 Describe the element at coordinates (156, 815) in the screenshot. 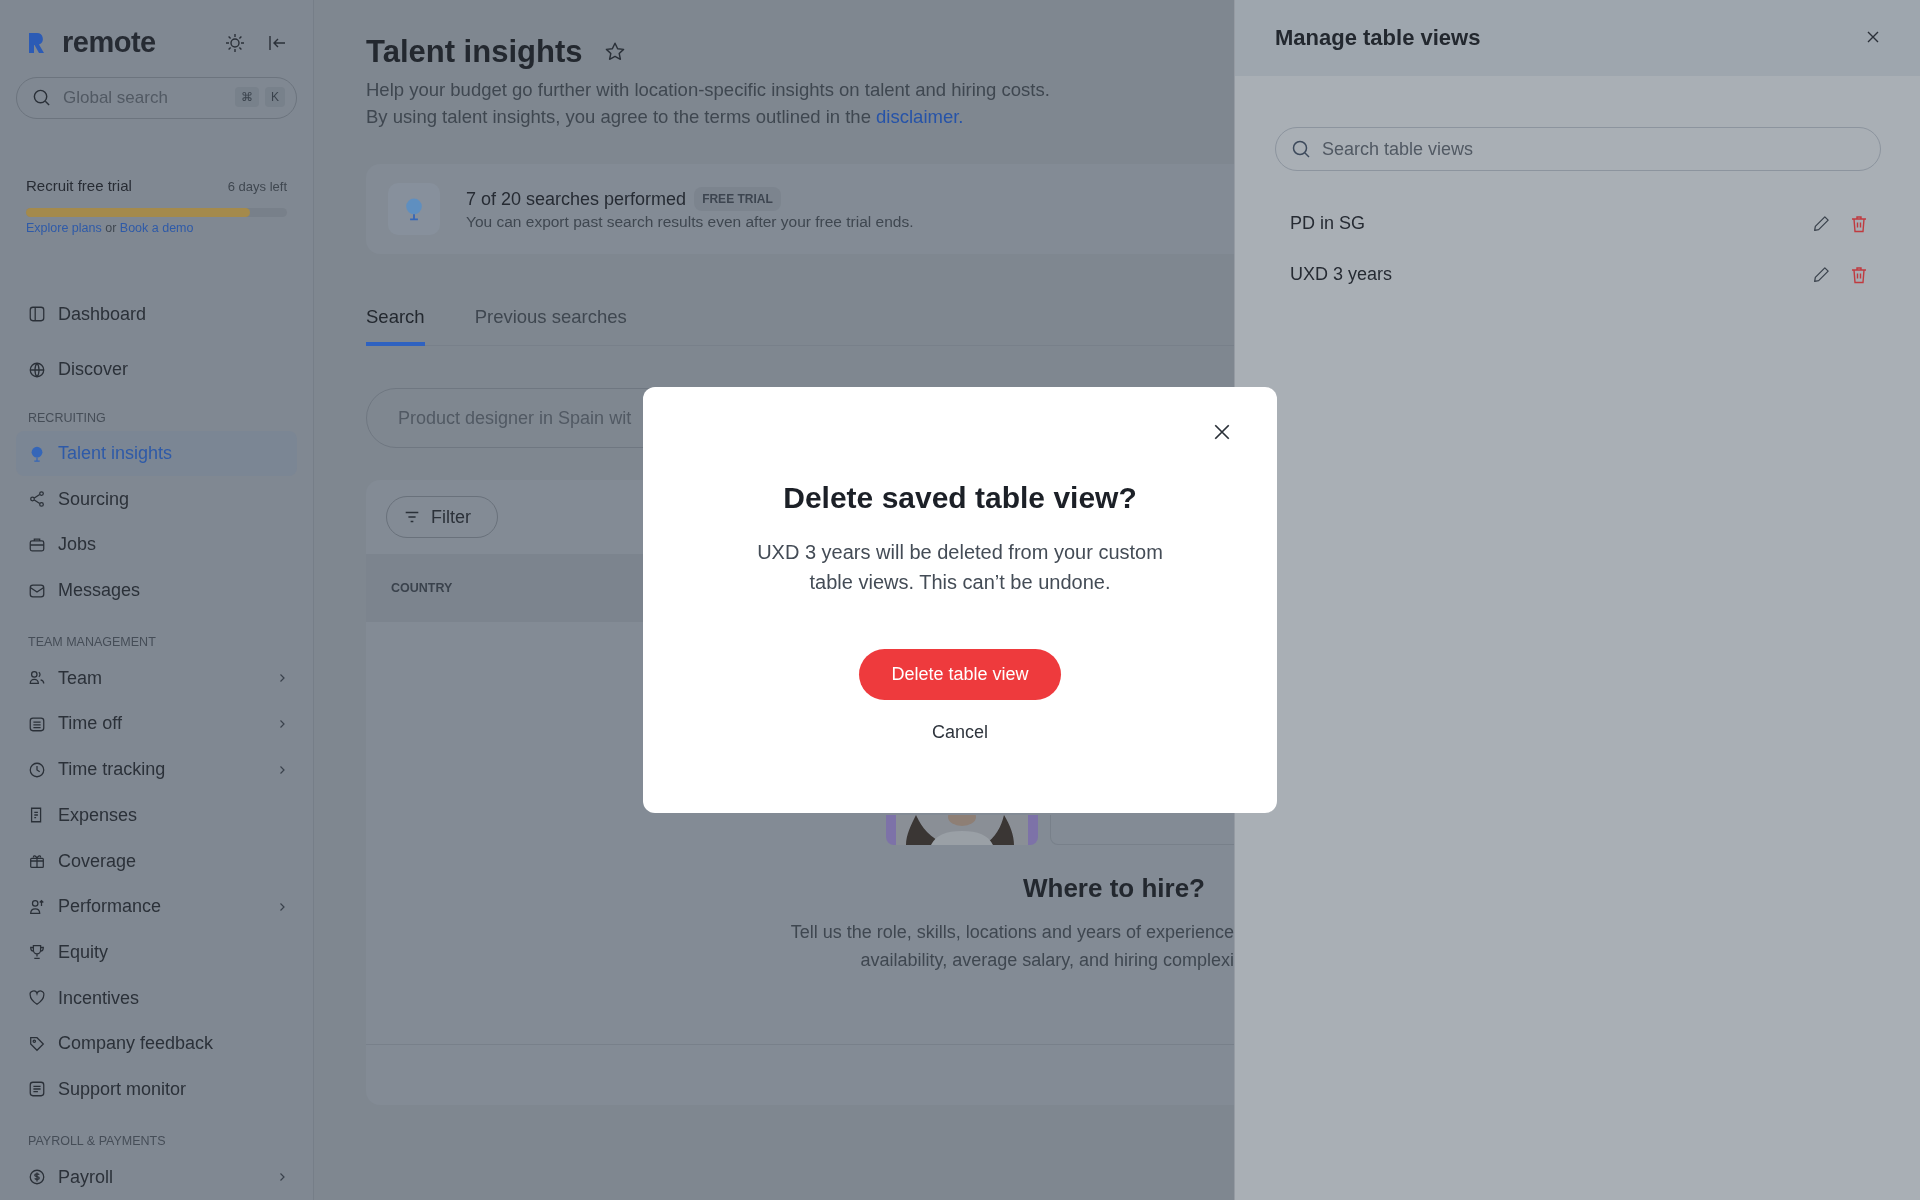

I see `nav-item: Expenses` at that location.